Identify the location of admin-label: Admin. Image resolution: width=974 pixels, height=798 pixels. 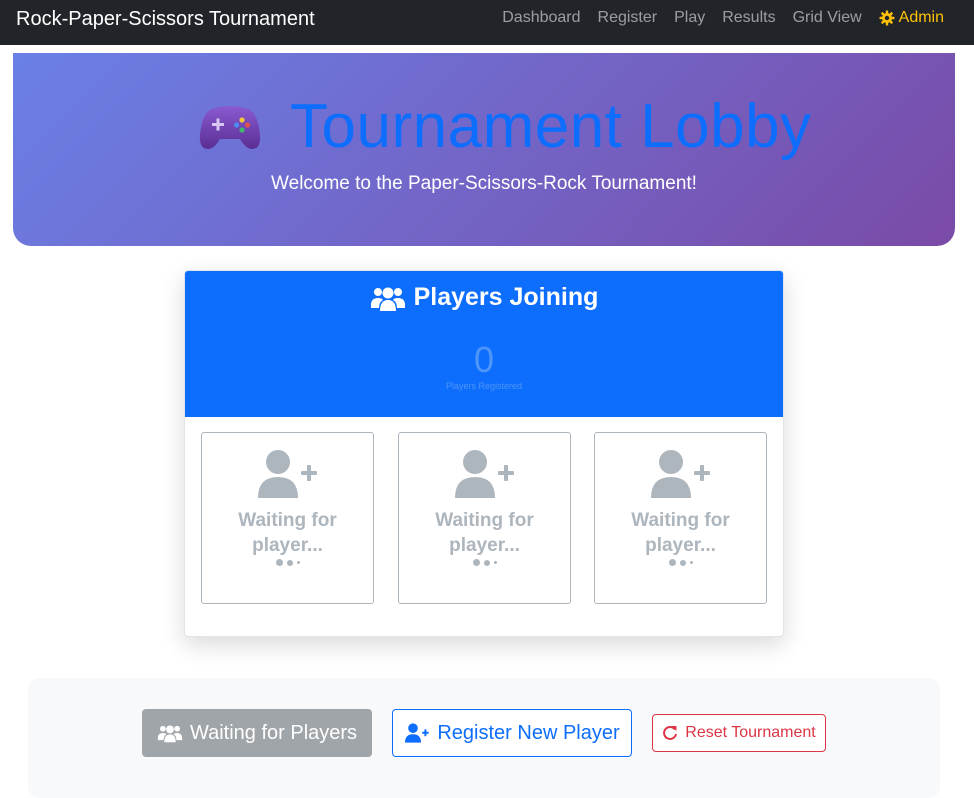
(921, 17).